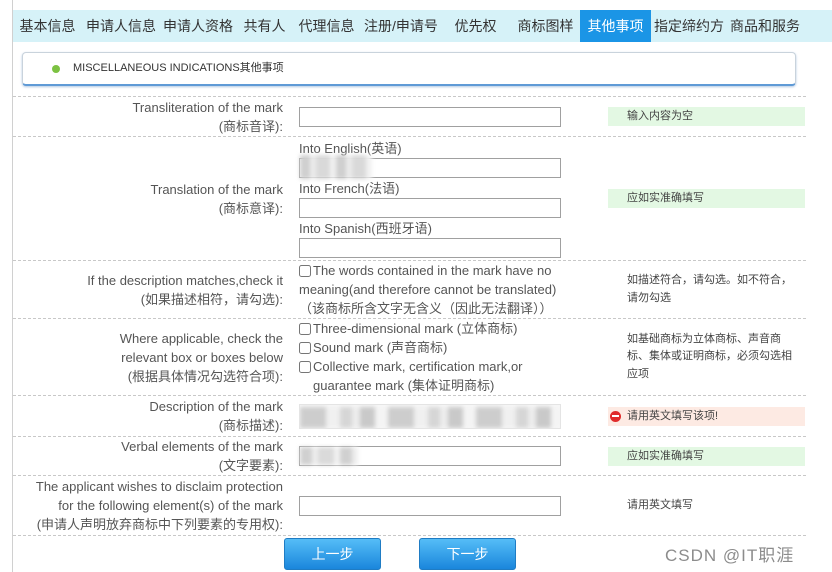  What do you see at coordinates (178, 68) in the screenshot?
I see `section-title: MISCELLANEOUS INDICATIONS其他事项` at bounding box center [178, 68].